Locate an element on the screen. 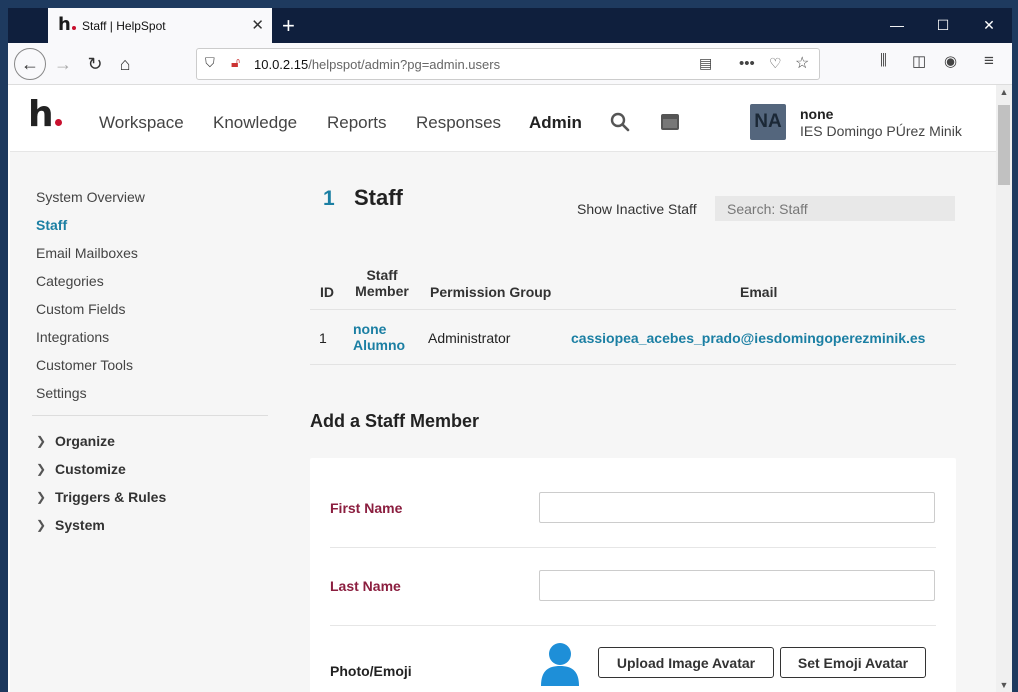 Image resolution: width=1018 pixels, height=692 pixels. home-icon: ⌂ is located at coordinates (125, 64).